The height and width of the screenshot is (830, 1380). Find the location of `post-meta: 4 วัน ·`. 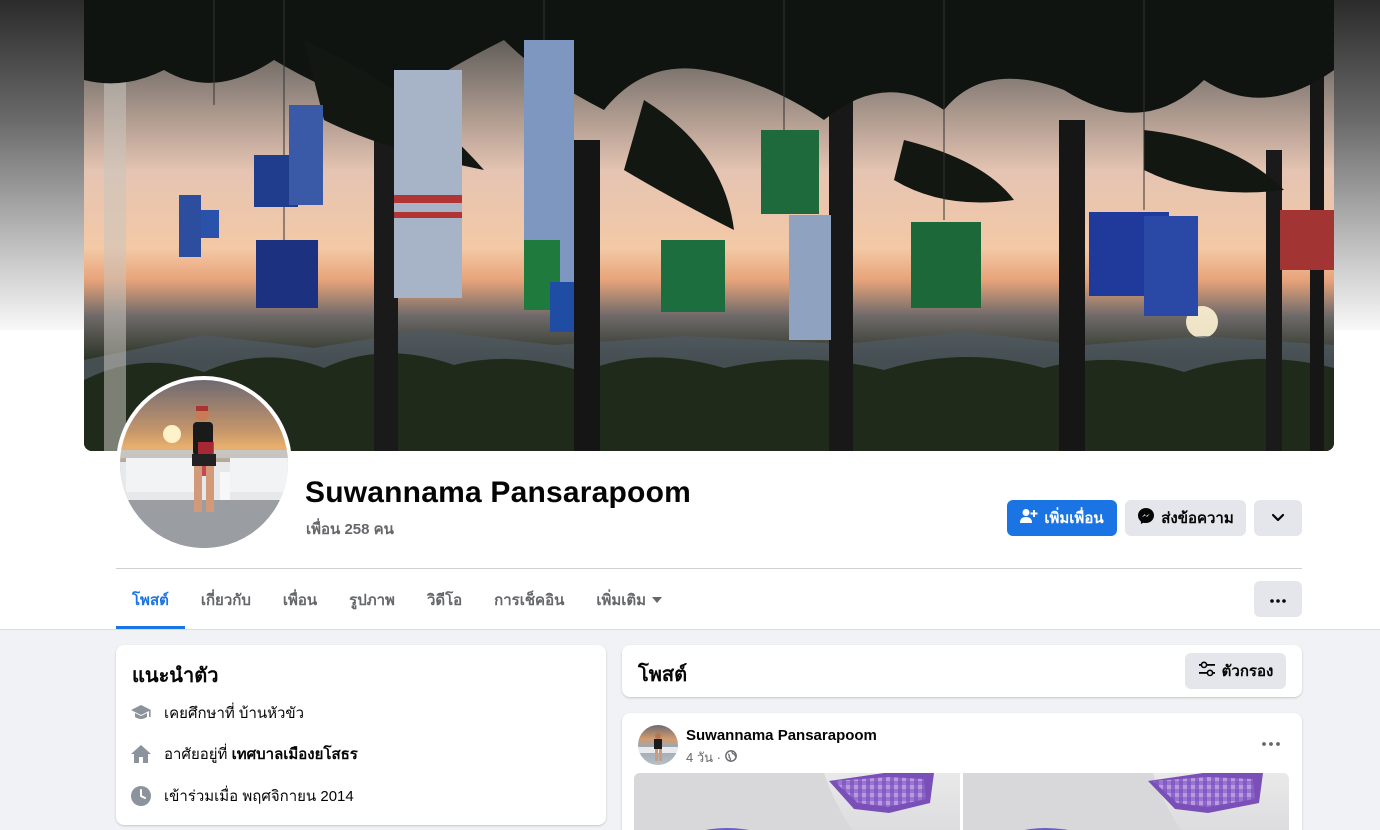

post-meta: 4 วัน · is located at coordinates (711, 757).